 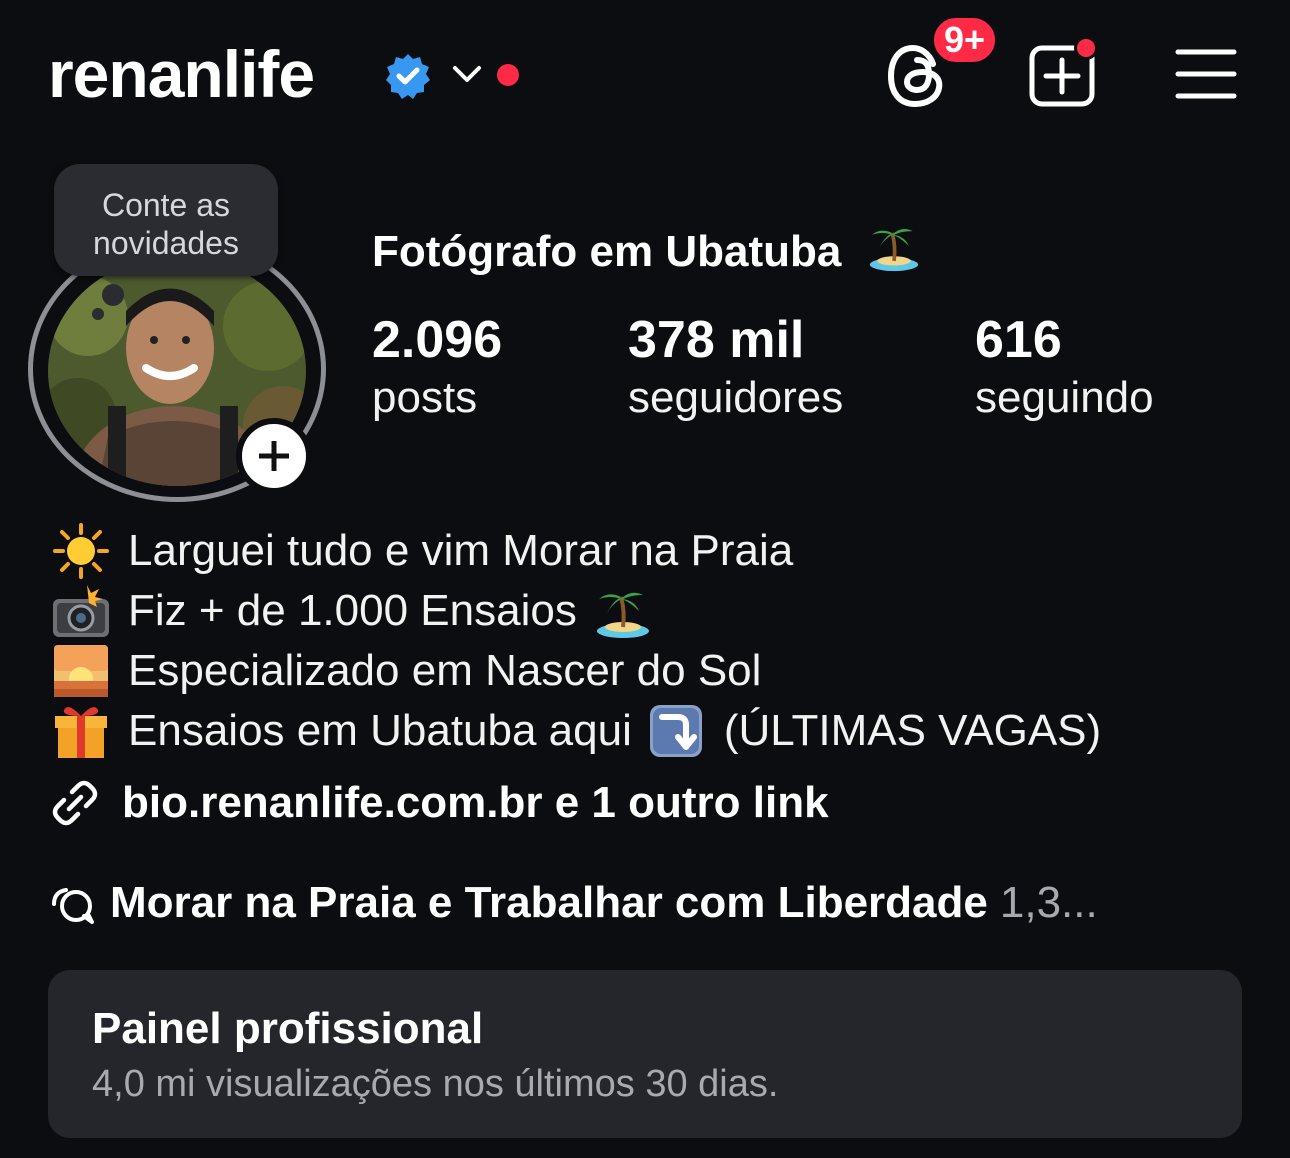 What do you see at coordinates (81, 611) in the screenshot?
I see `camera-flash-emoji` at bounding box center [81, 611].